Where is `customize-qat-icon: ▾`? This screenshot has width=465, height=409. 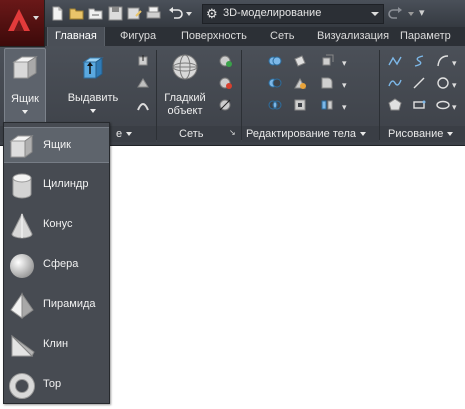
customize-qat-icon: ▾ is located at coordinates (422, 12).